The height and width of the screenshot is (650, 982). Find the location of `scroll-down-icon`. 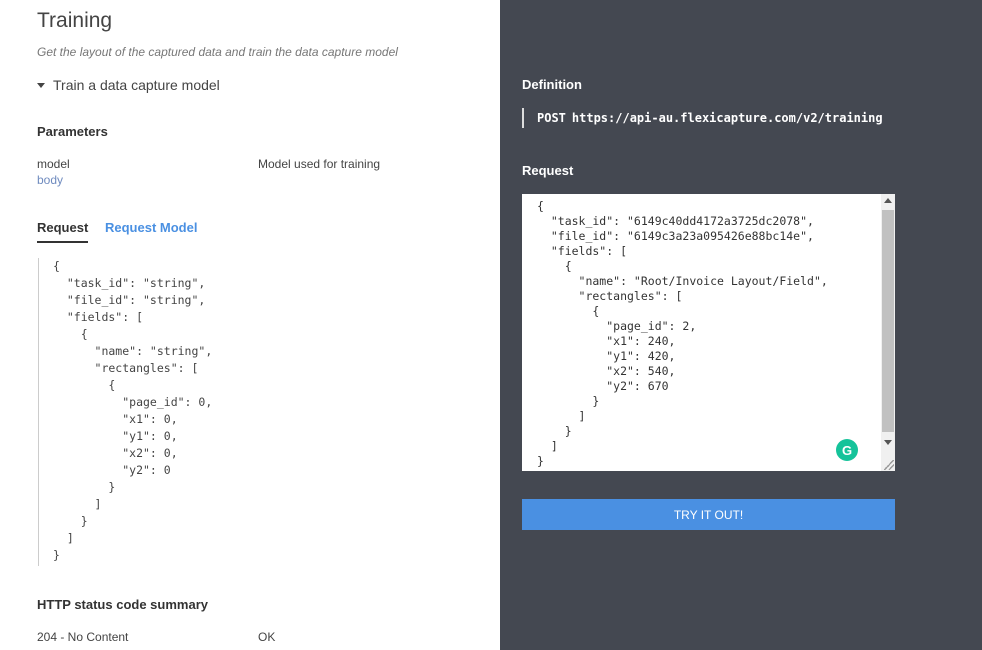

scroll-down-icon is located at coordinates (888, 442).